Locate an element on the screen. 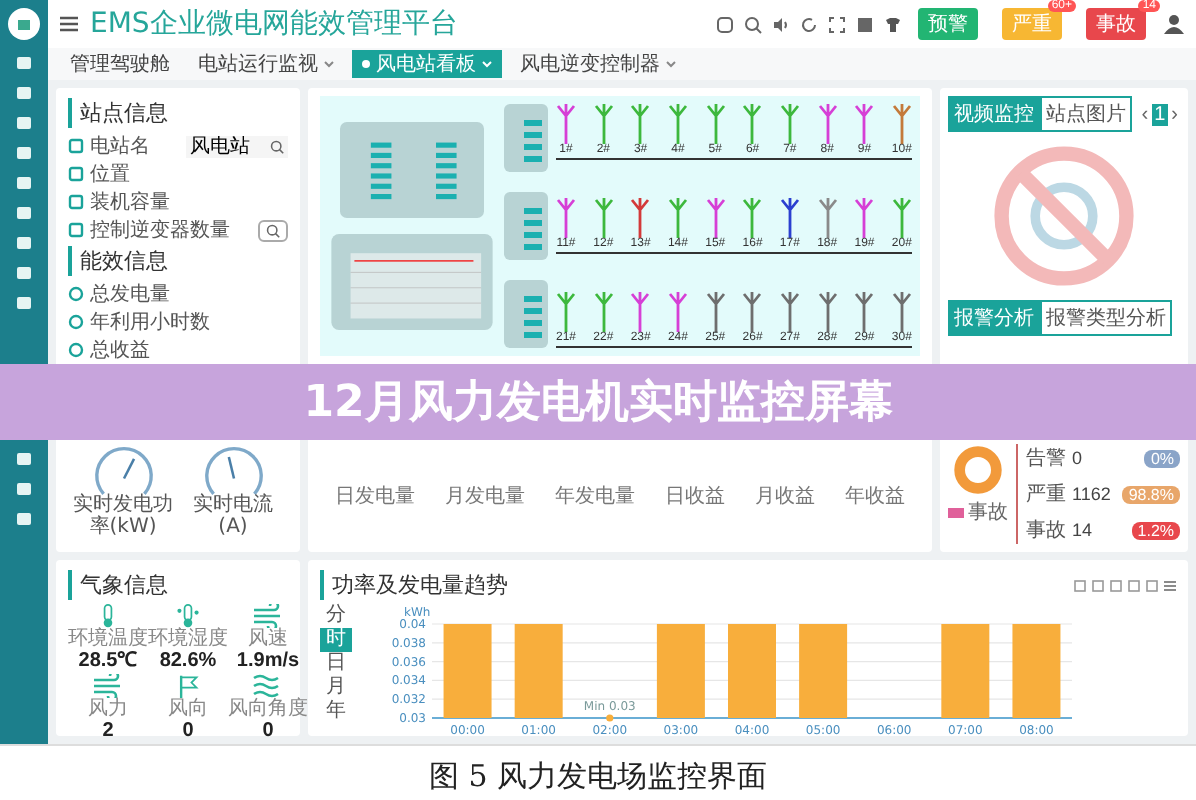 This screenshot has height=800, width=1196. no-video-icon is located at coordinates (1064, 216).